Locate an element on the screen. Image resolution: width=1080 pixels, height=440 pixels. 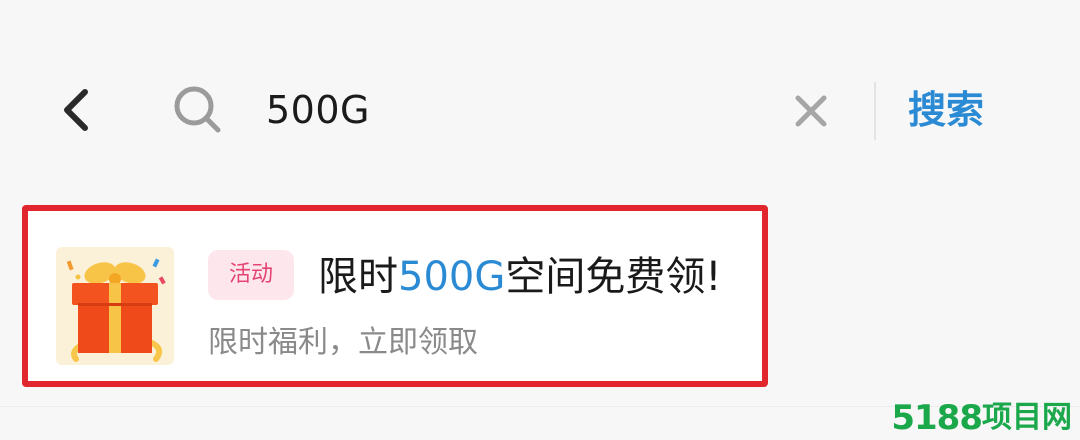
result-title: 限时500G空间免费领! is located at coordinates (519, 277).